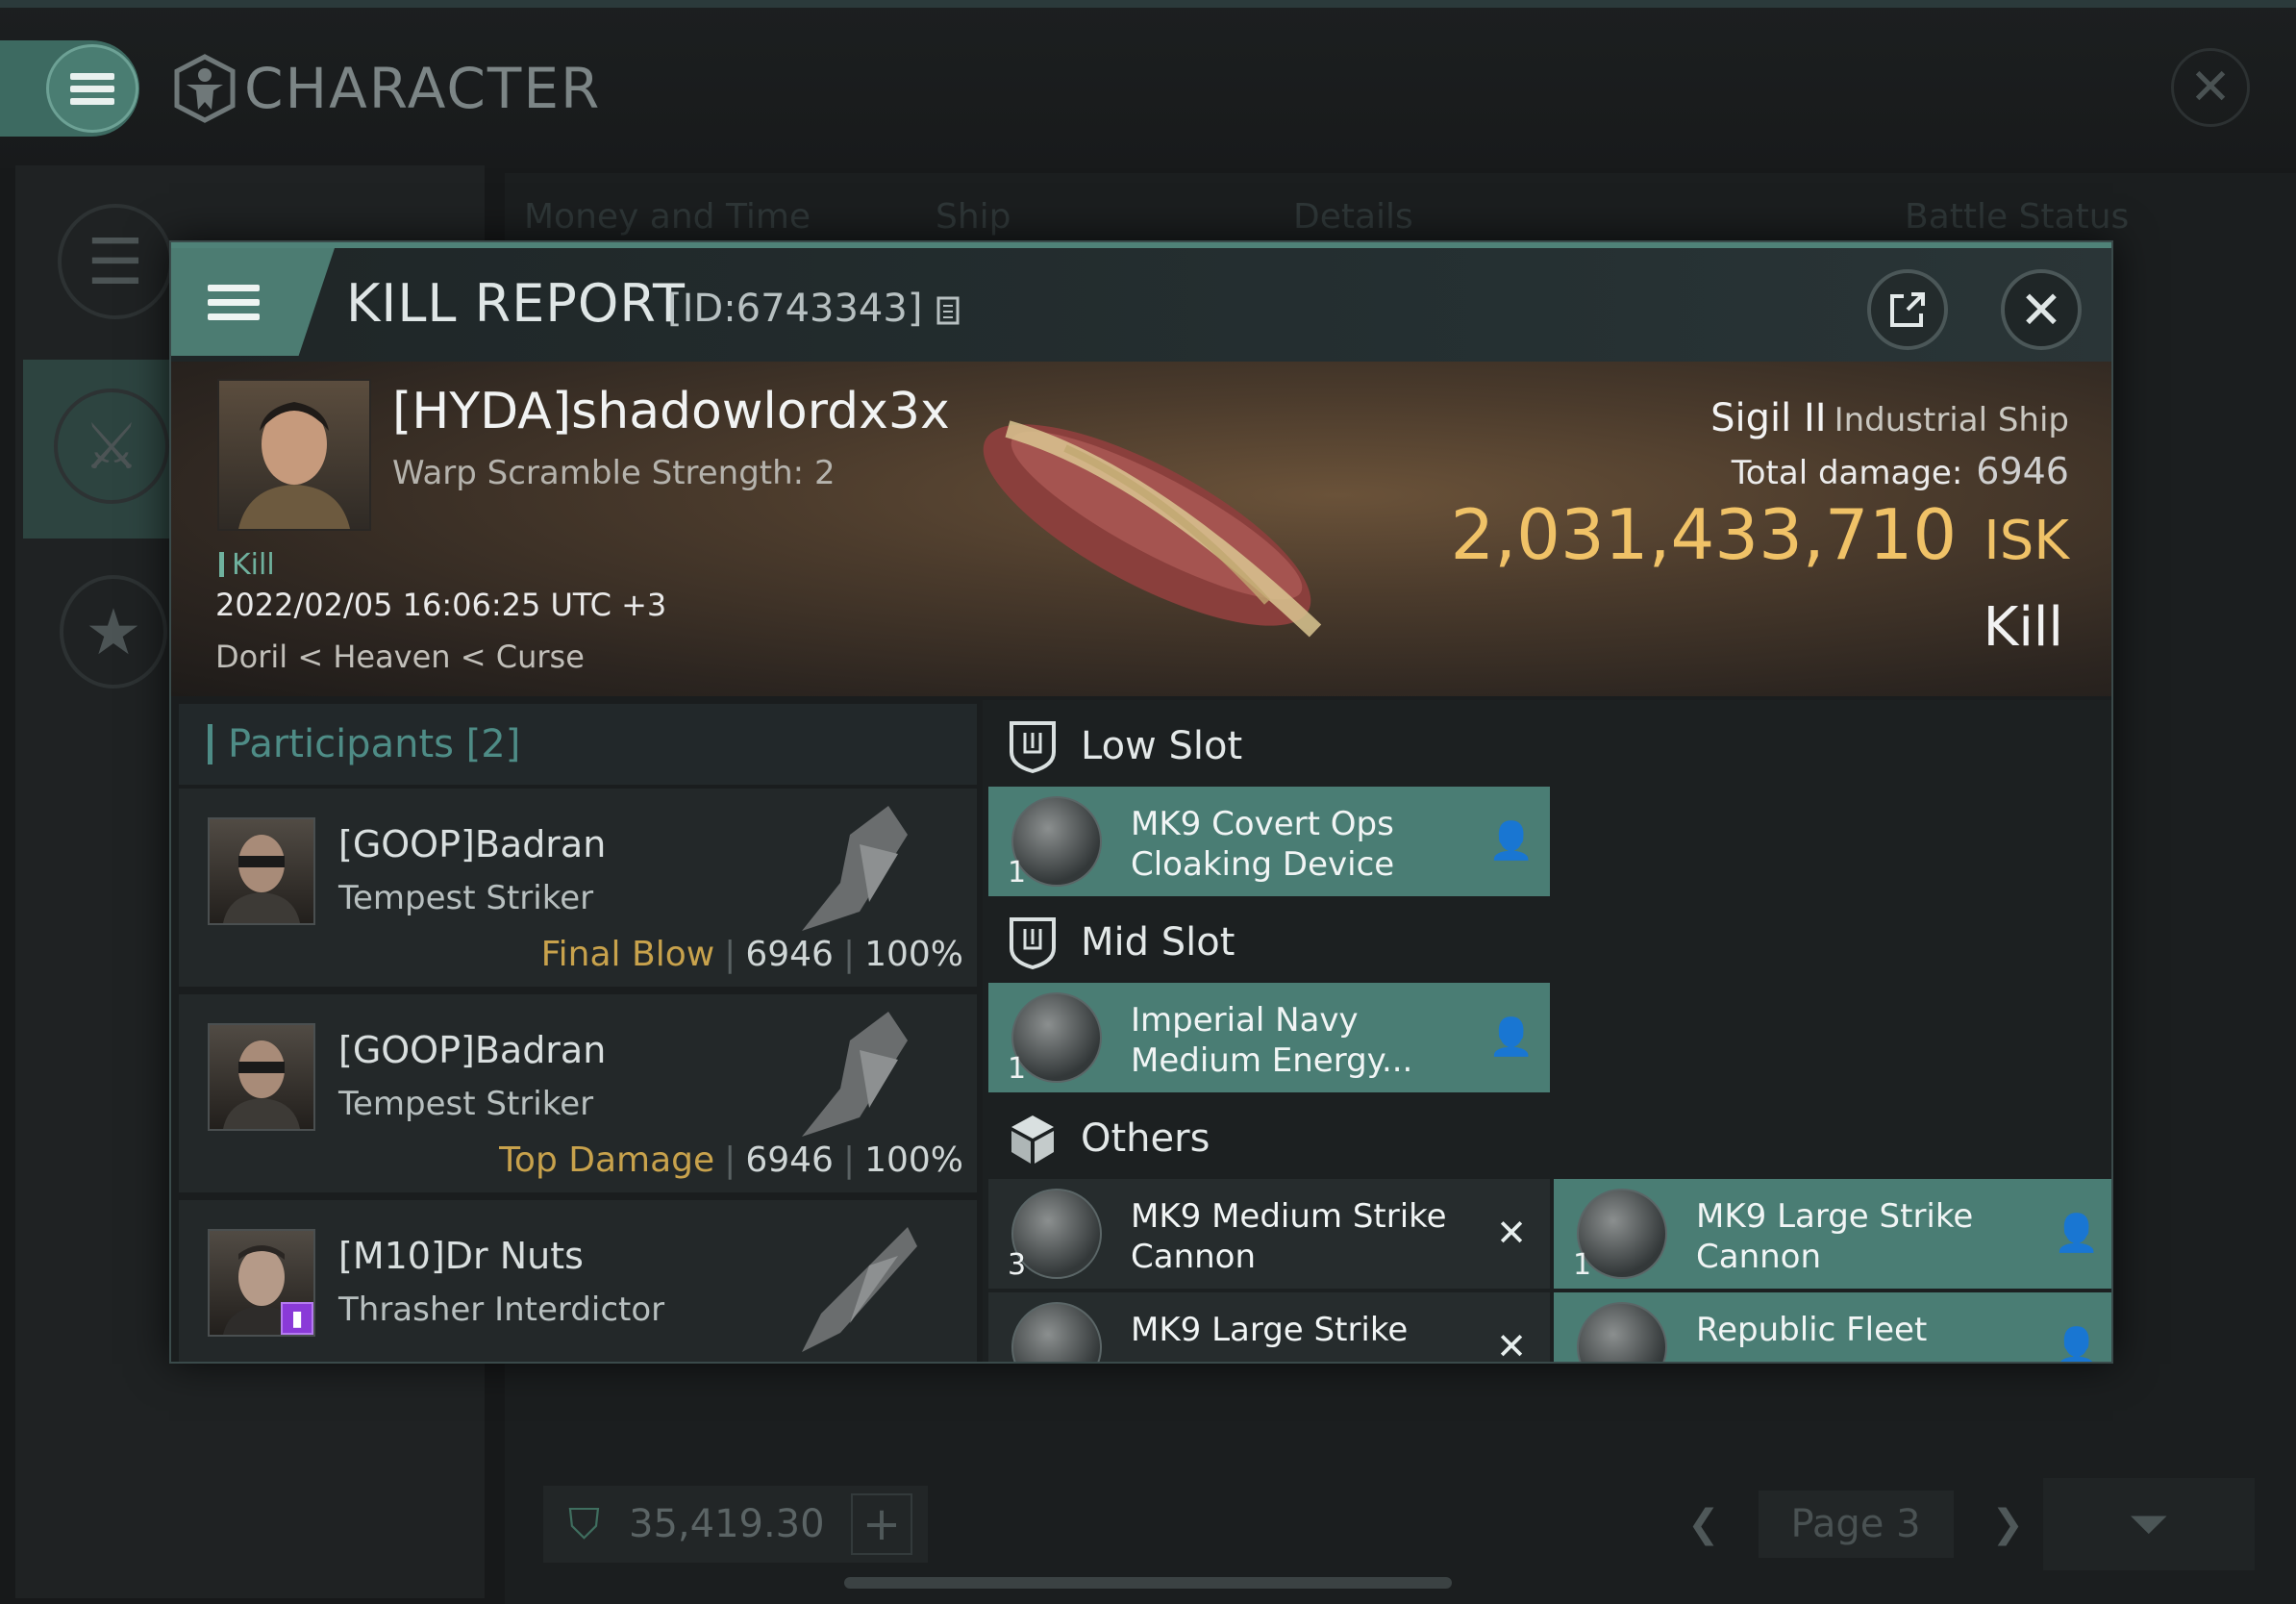 This screenshot has height=1604, width=2296. I want to click on module-item: 3 MK9 Medium Strike Cannon ✕, so click(1269, 1234).